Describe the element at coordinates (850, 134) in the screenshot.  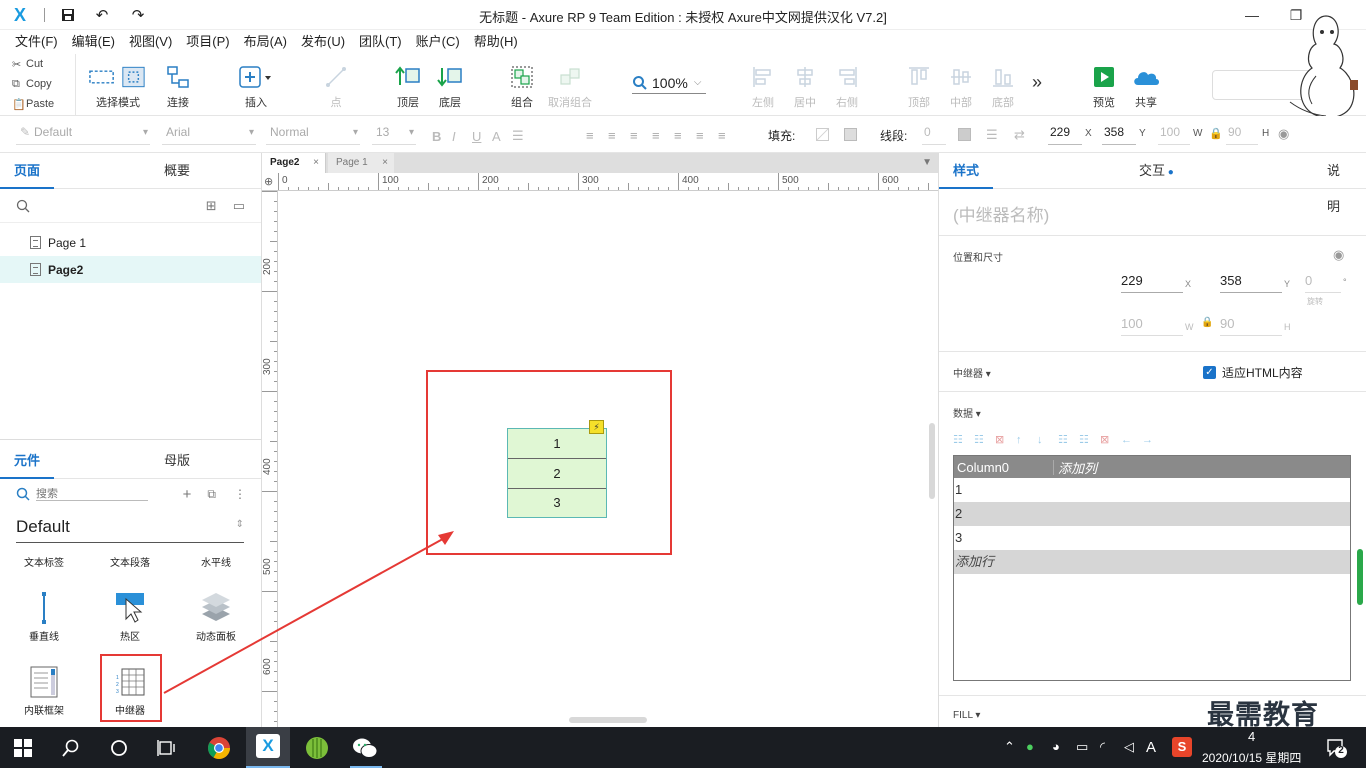
I see `shadow-swatch` at that location.